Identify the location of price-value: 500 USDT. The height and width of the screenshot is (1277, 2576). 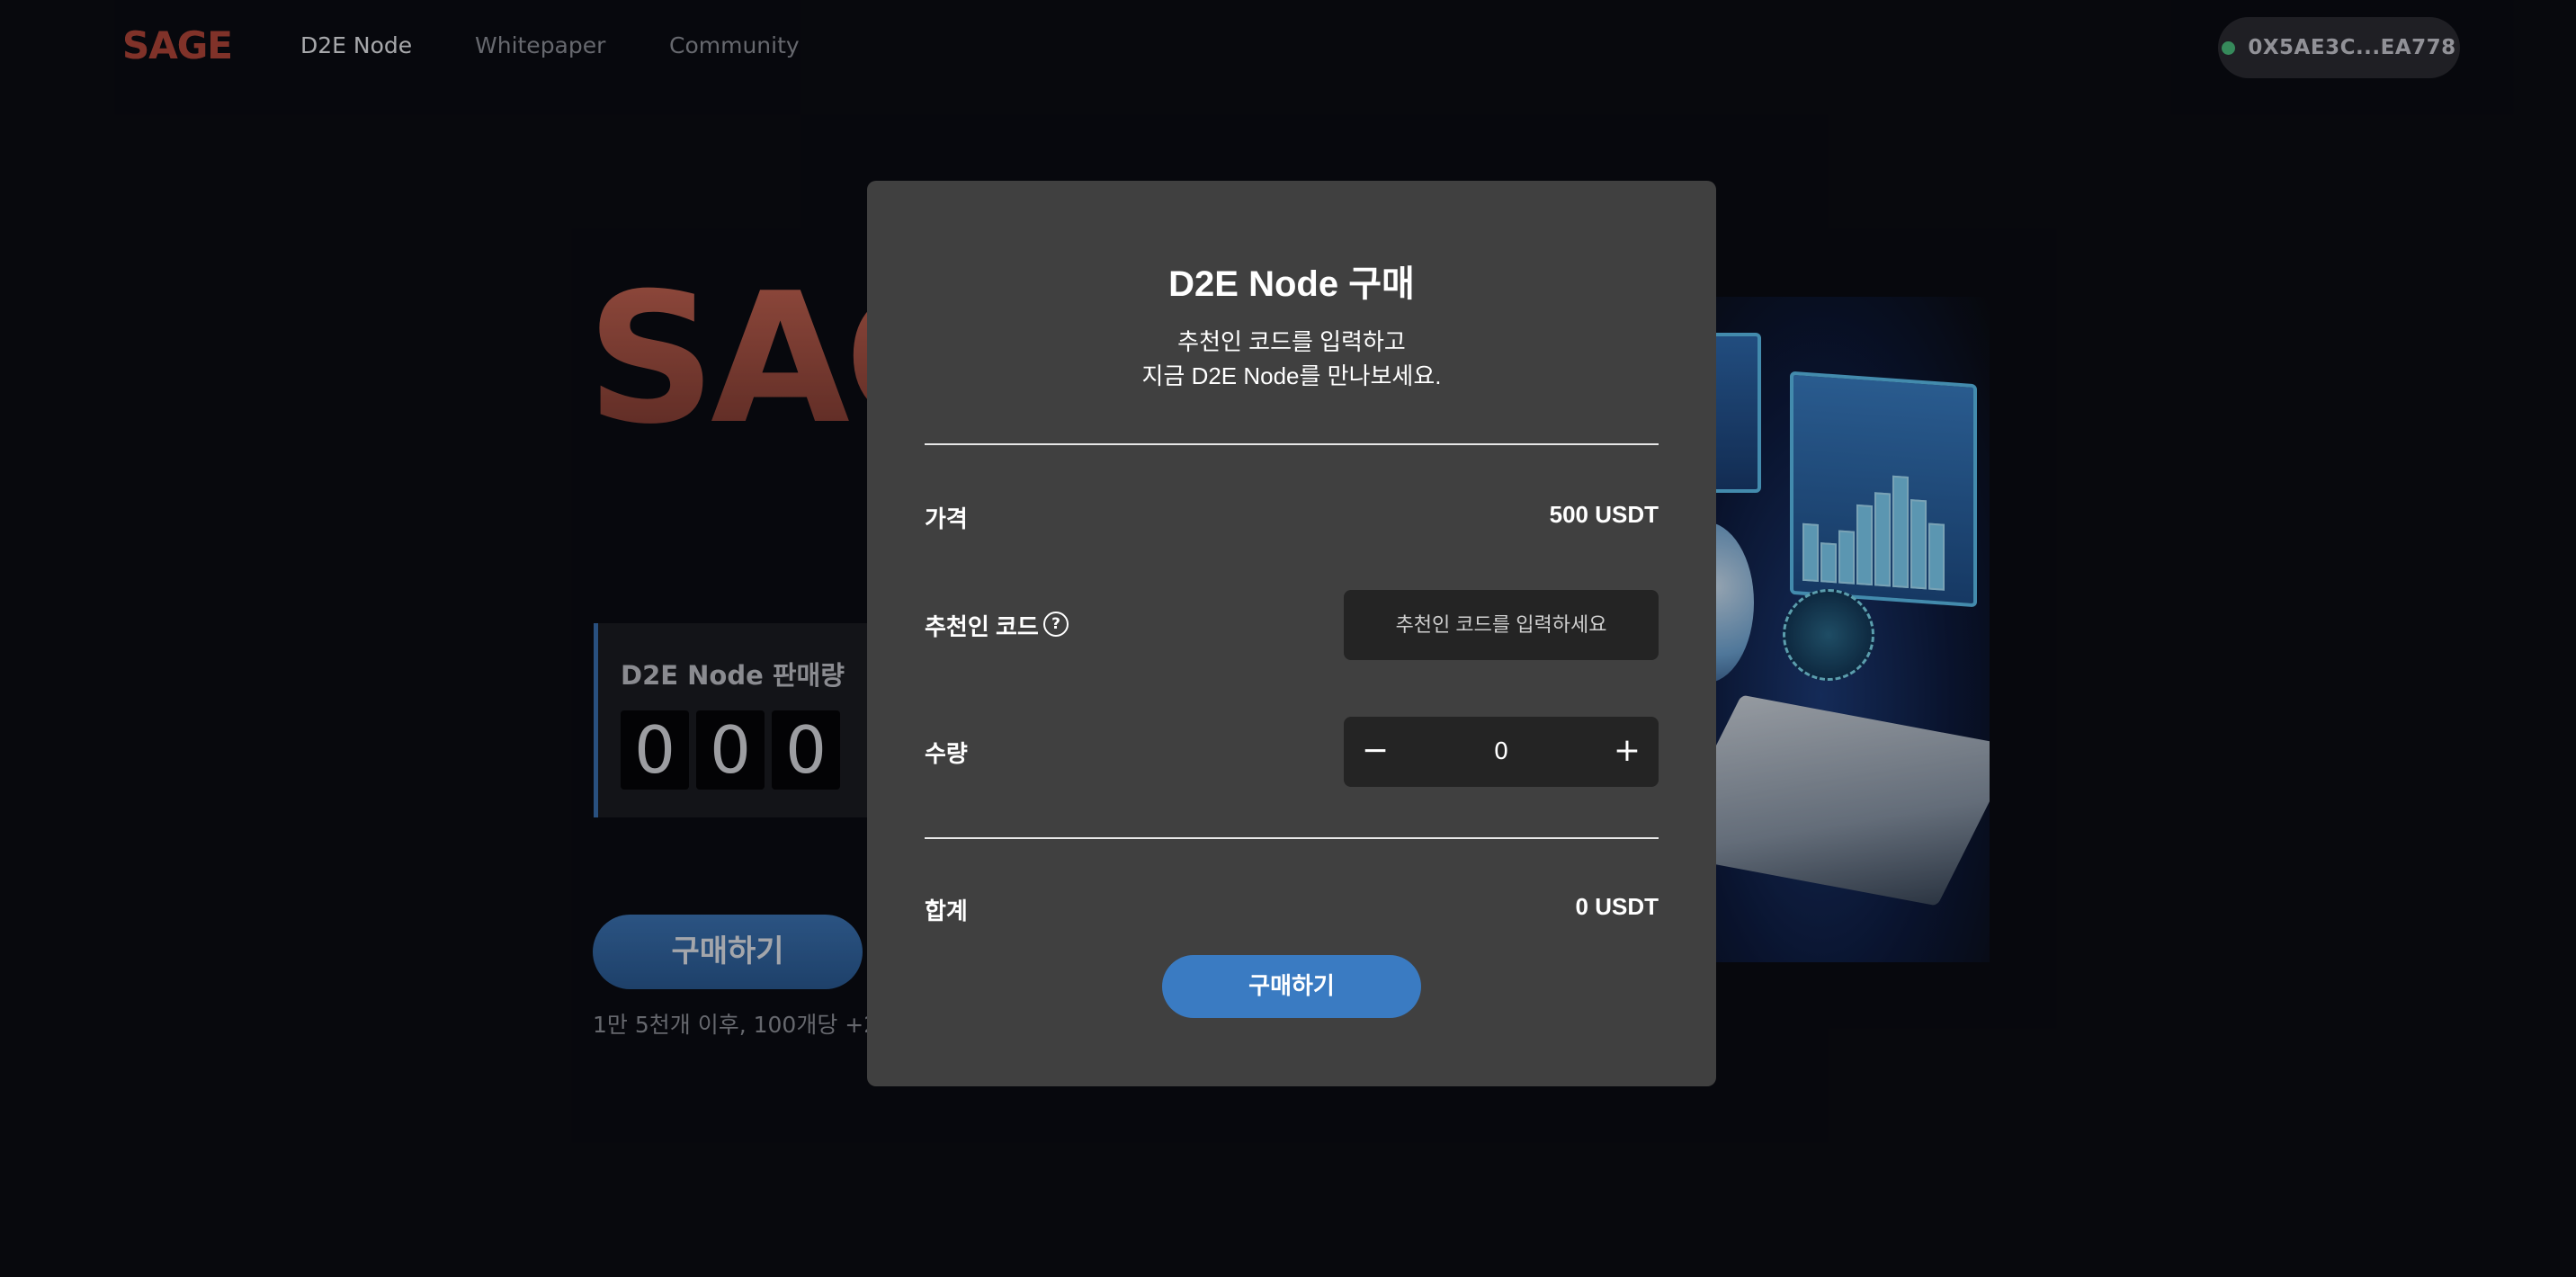
(1604, 514).